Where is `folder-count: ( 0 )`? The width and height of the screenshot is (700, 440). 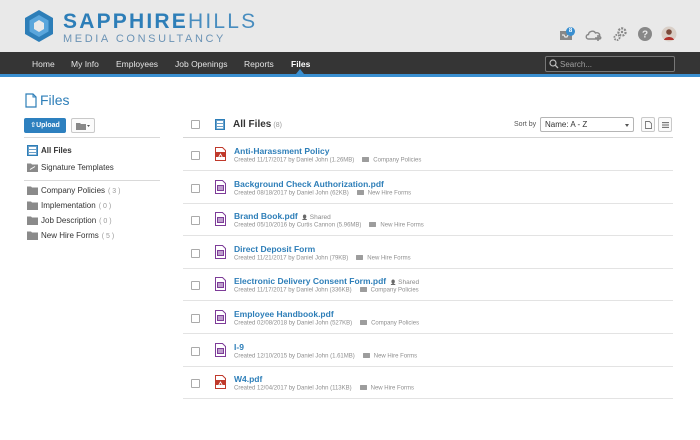 folder-count: ( 0 ) is located at coordinates (105, 206).